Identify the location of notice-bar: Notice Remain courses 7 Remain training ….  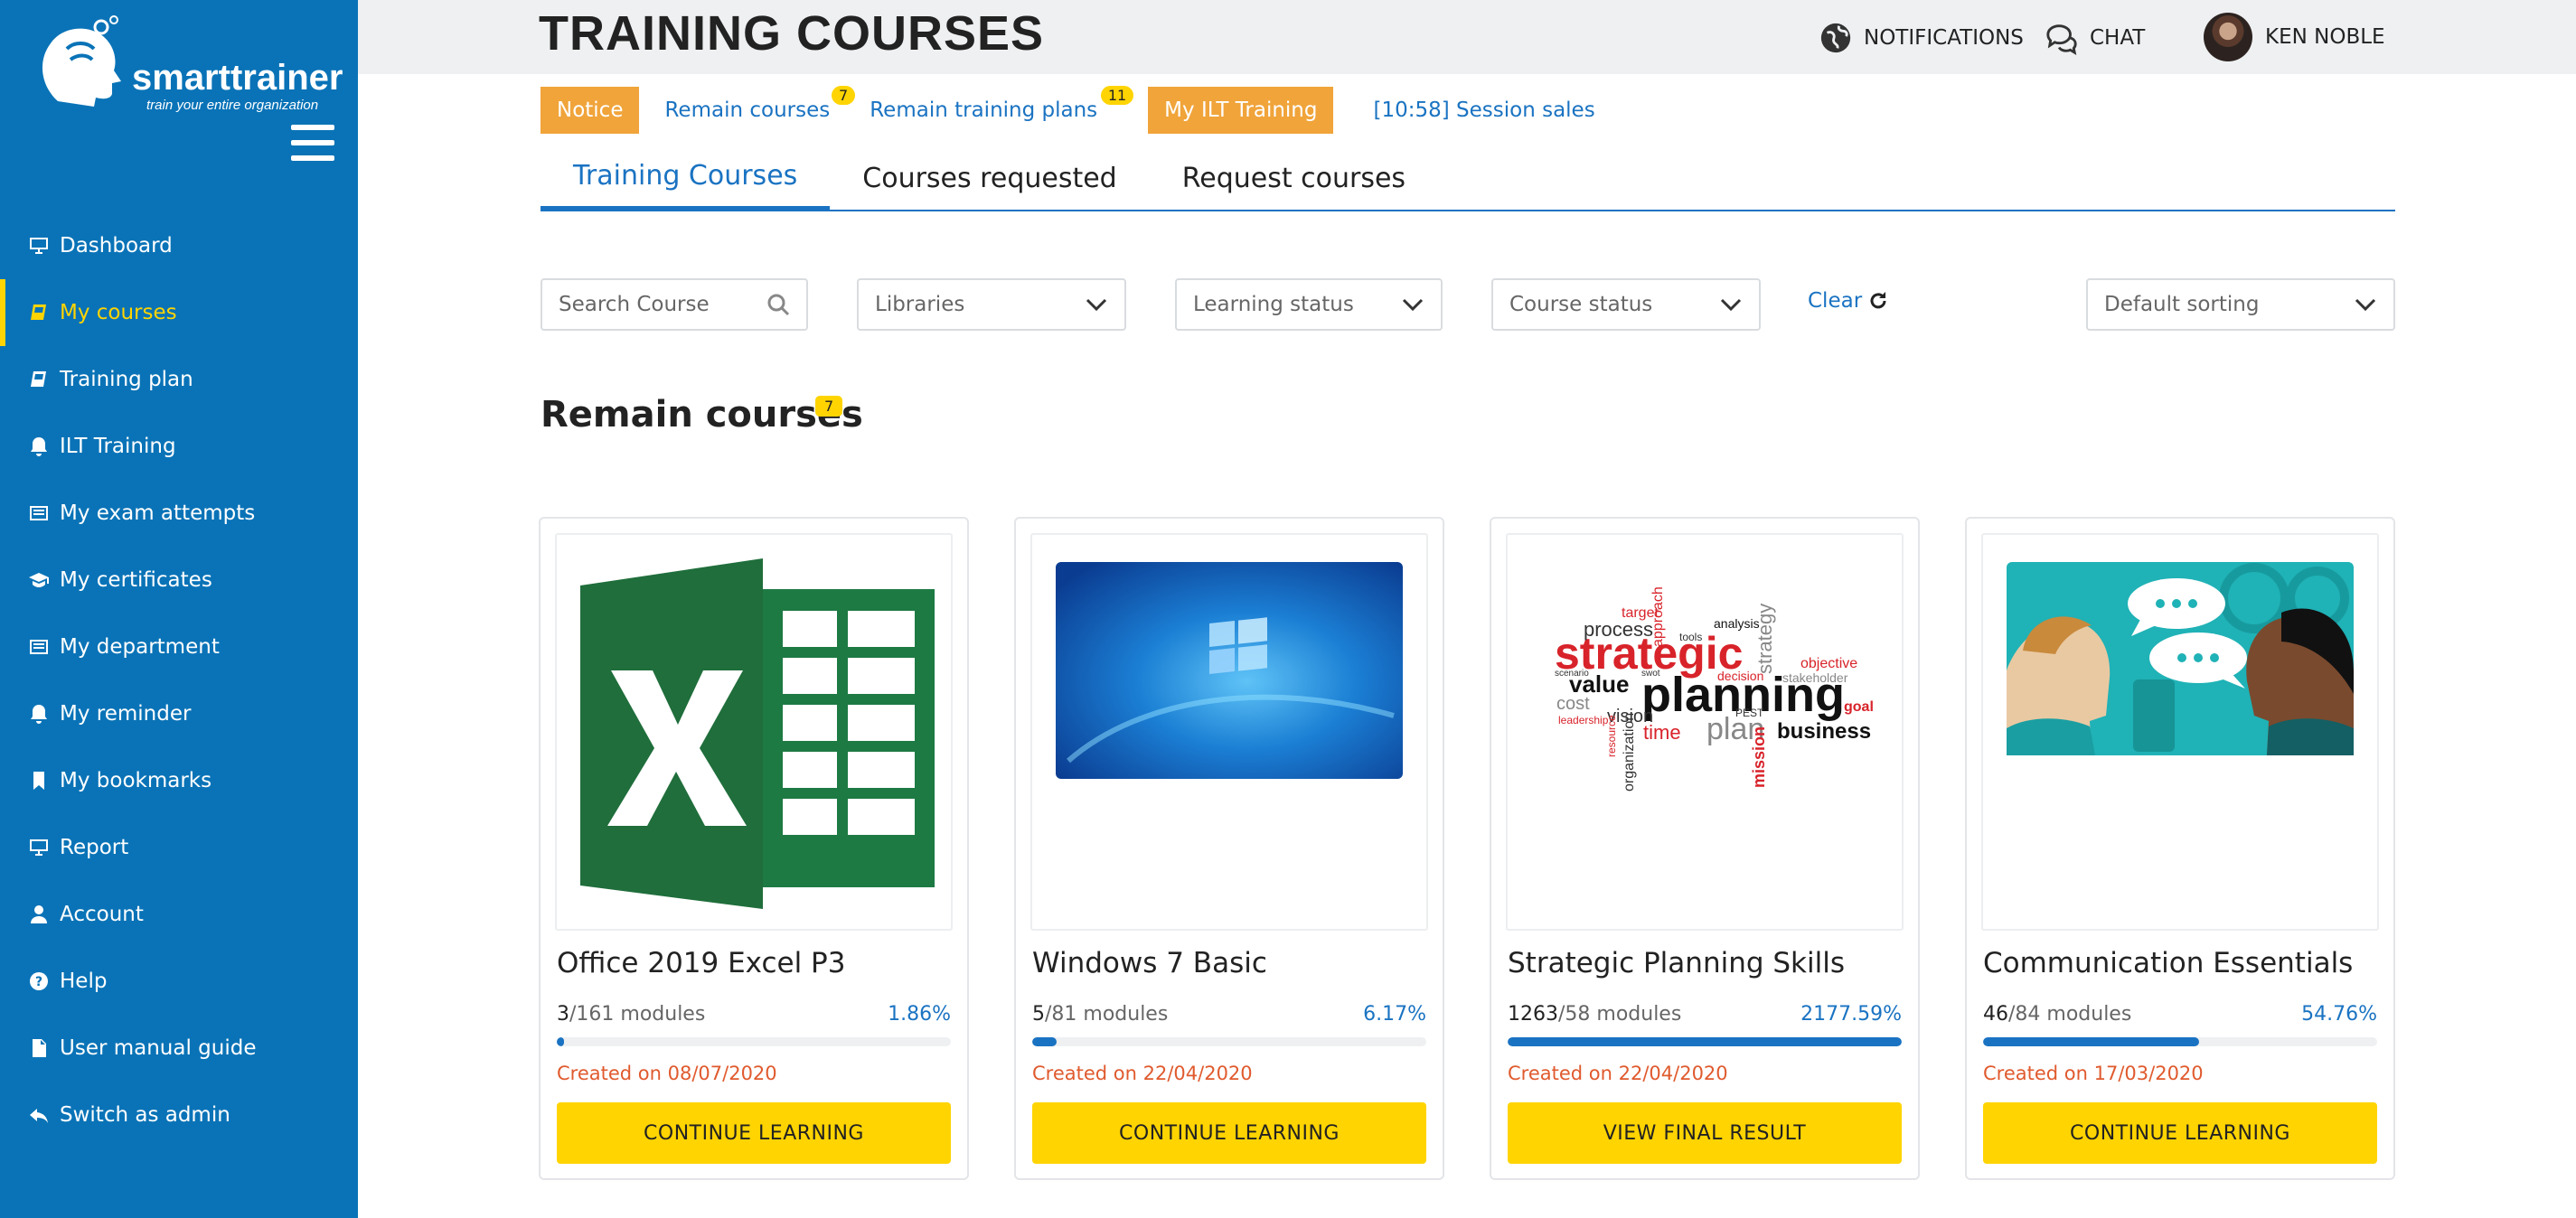
(1068, 110).